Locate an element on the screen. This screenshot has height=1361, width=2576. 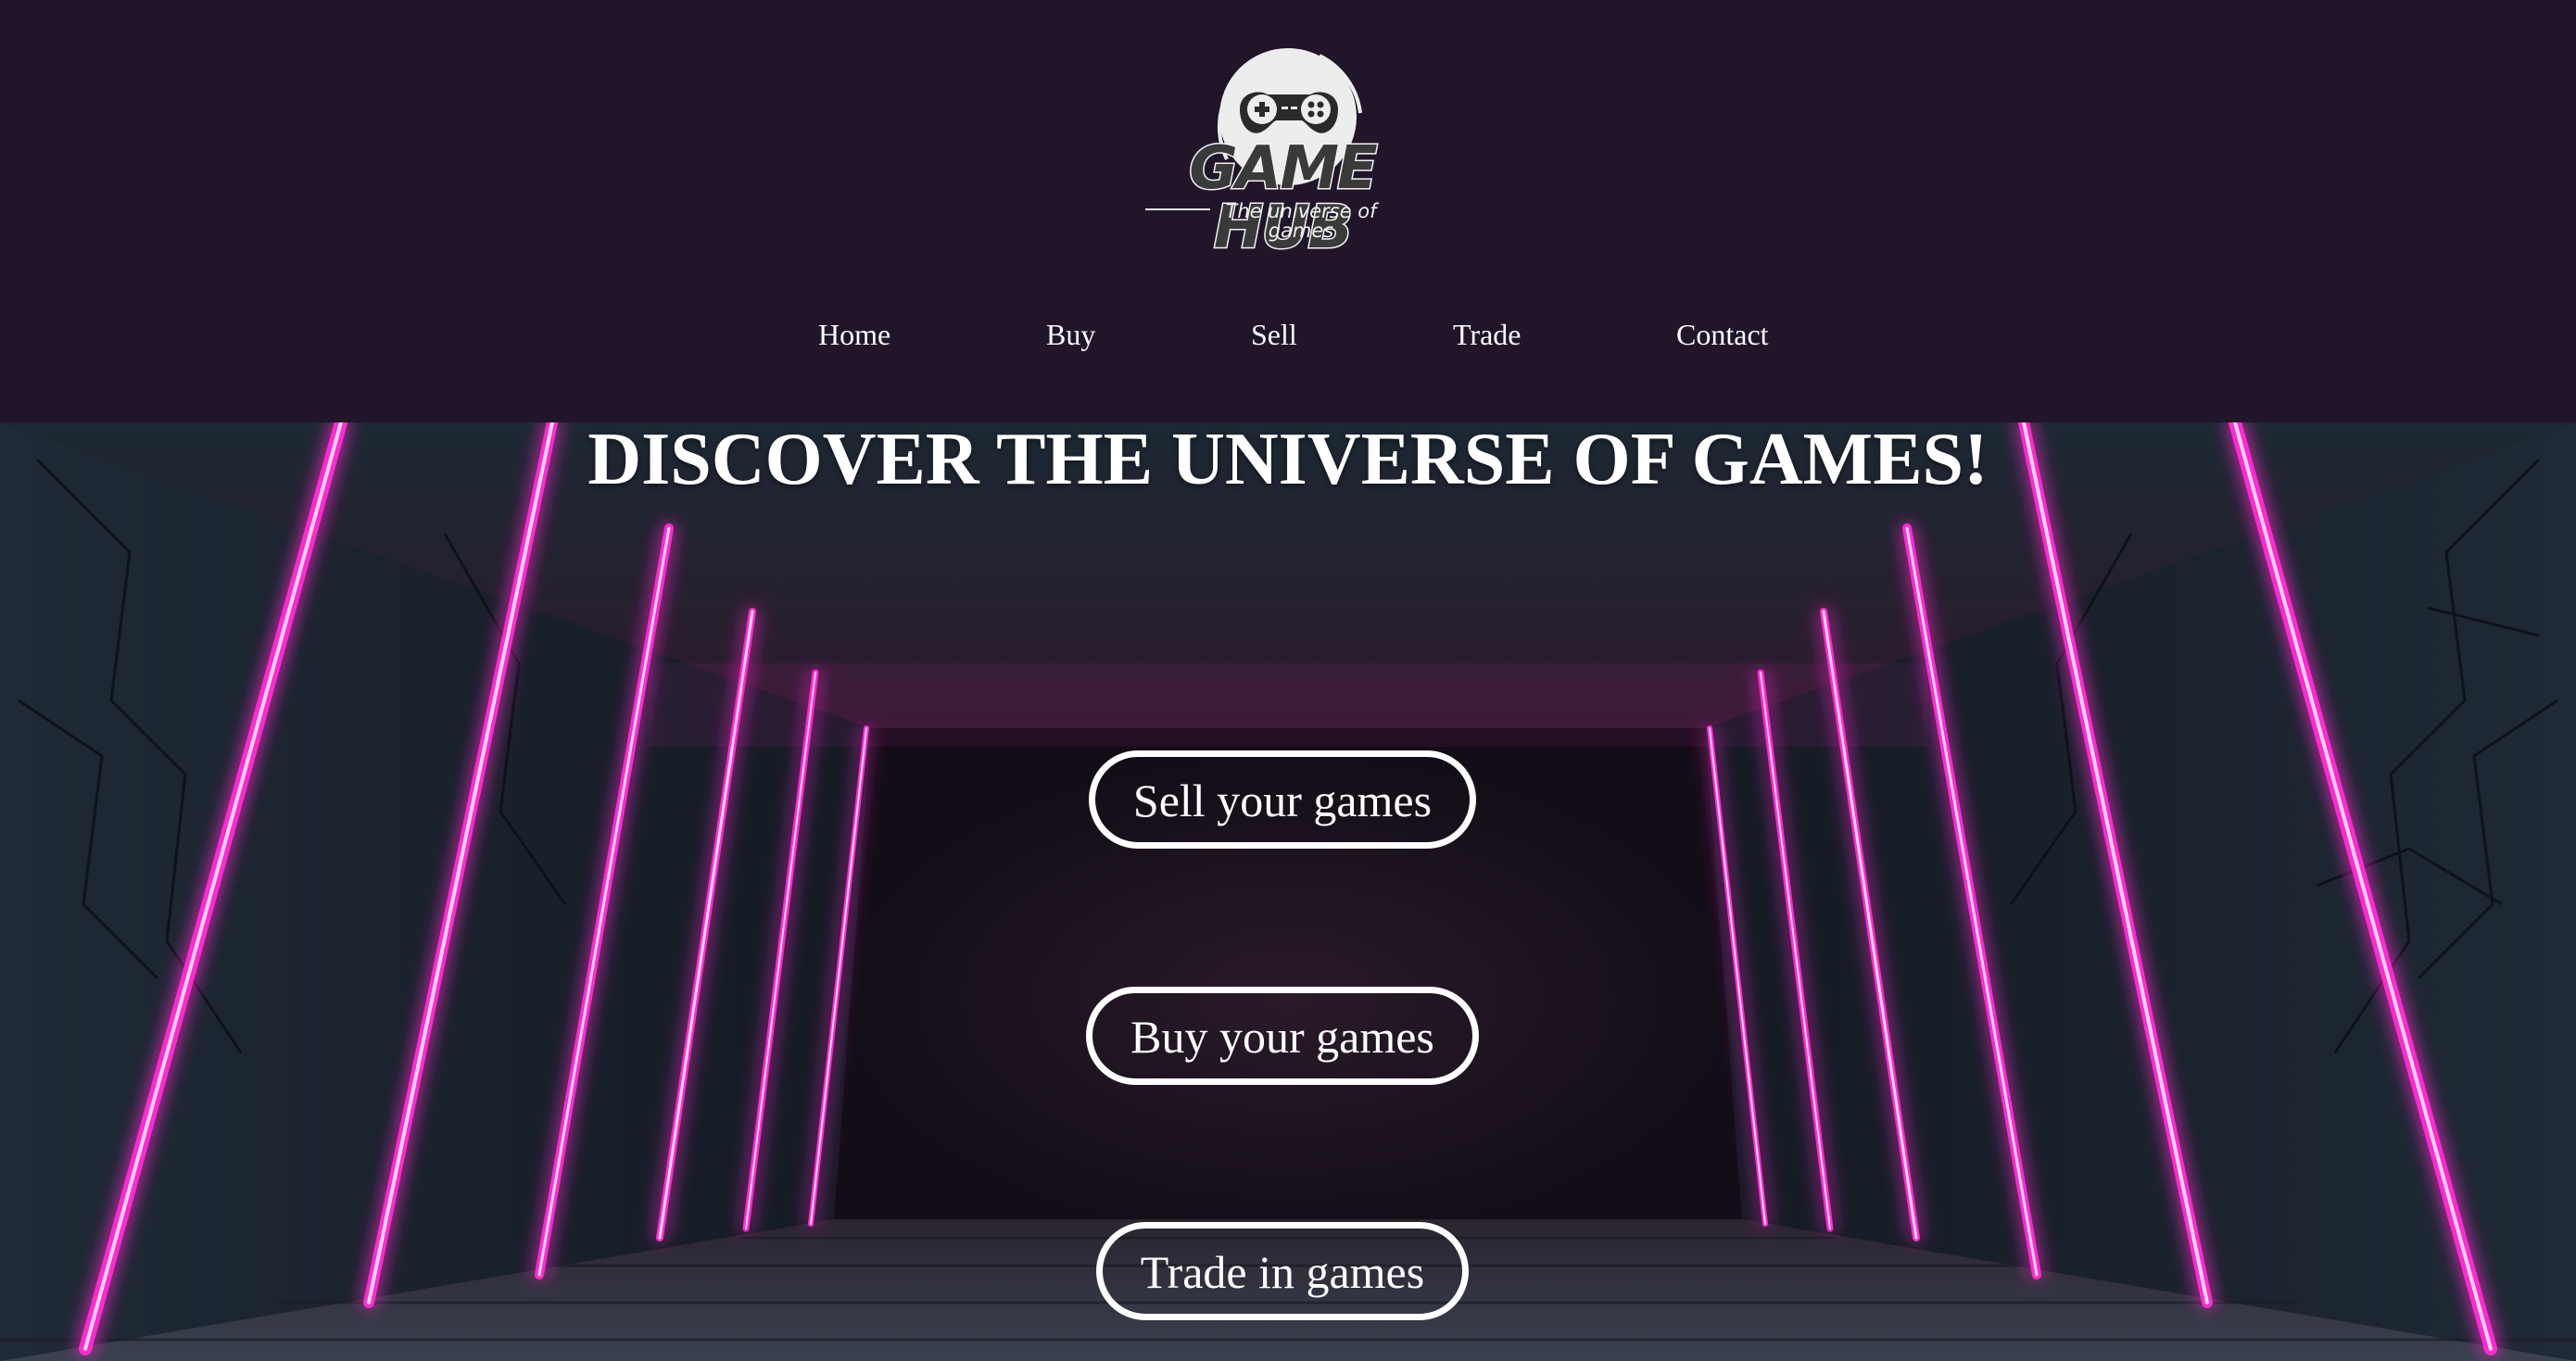
brand-tagline: The universe of games is located at coordinates (1301, 221).